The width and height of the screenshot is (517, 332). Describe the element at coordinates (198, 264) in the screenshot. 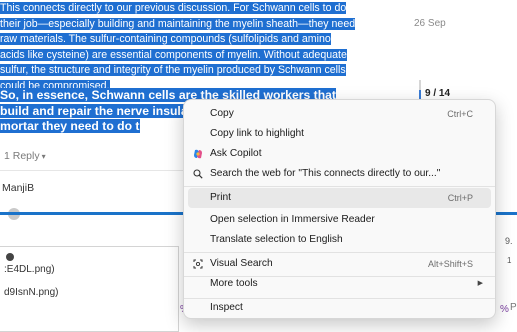

I see `visual-search-icon` at that location.